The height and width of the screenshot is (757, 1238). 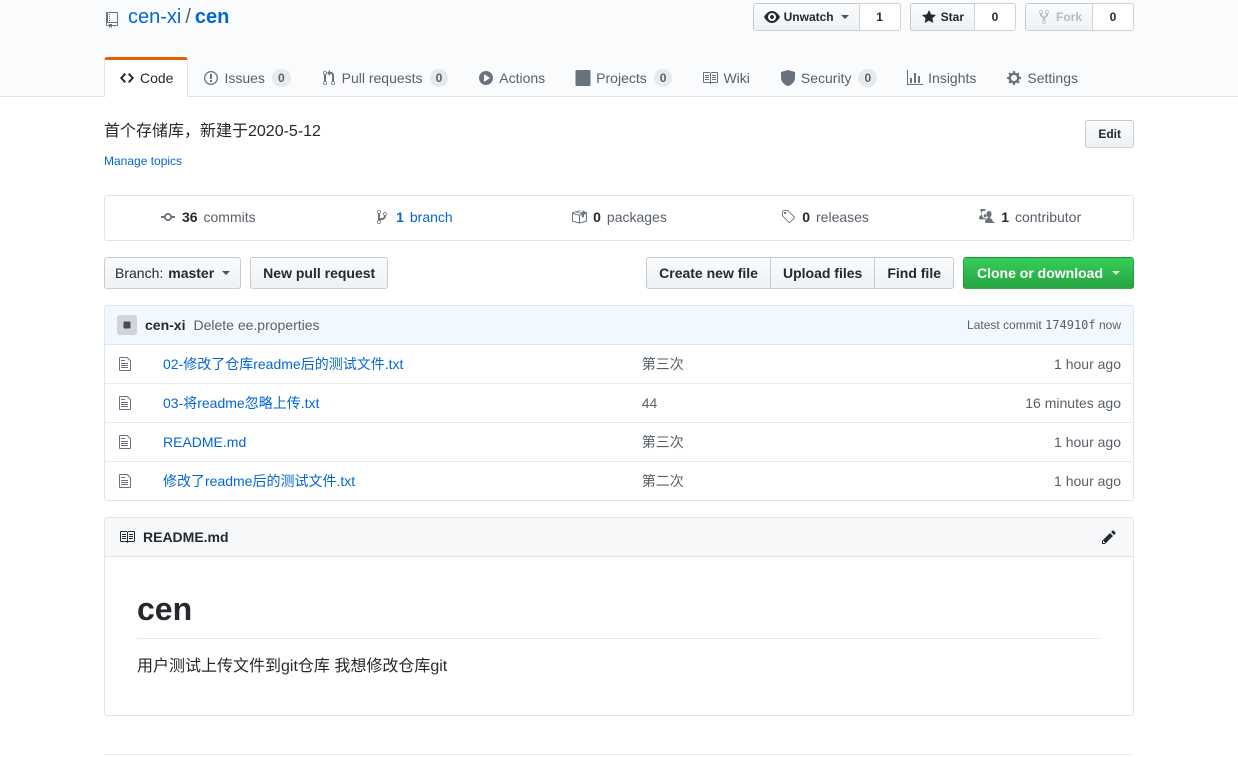 What do you see at coordinates (619, 754) in the screenshot?
I see `page-bottom-divider` at bounding box center [619, 754].